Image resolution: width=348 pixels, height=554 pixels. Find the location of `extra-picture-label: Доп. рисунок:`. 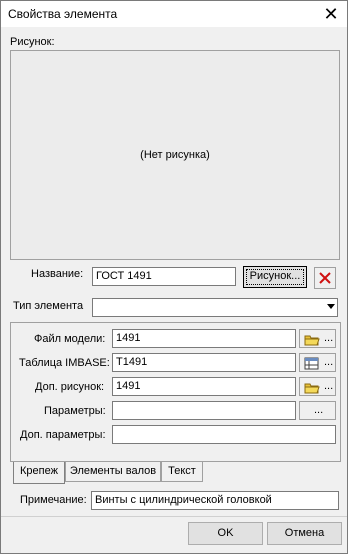

extra-picture-label: Доп. рисунок: is located at coordinates (70, 387).